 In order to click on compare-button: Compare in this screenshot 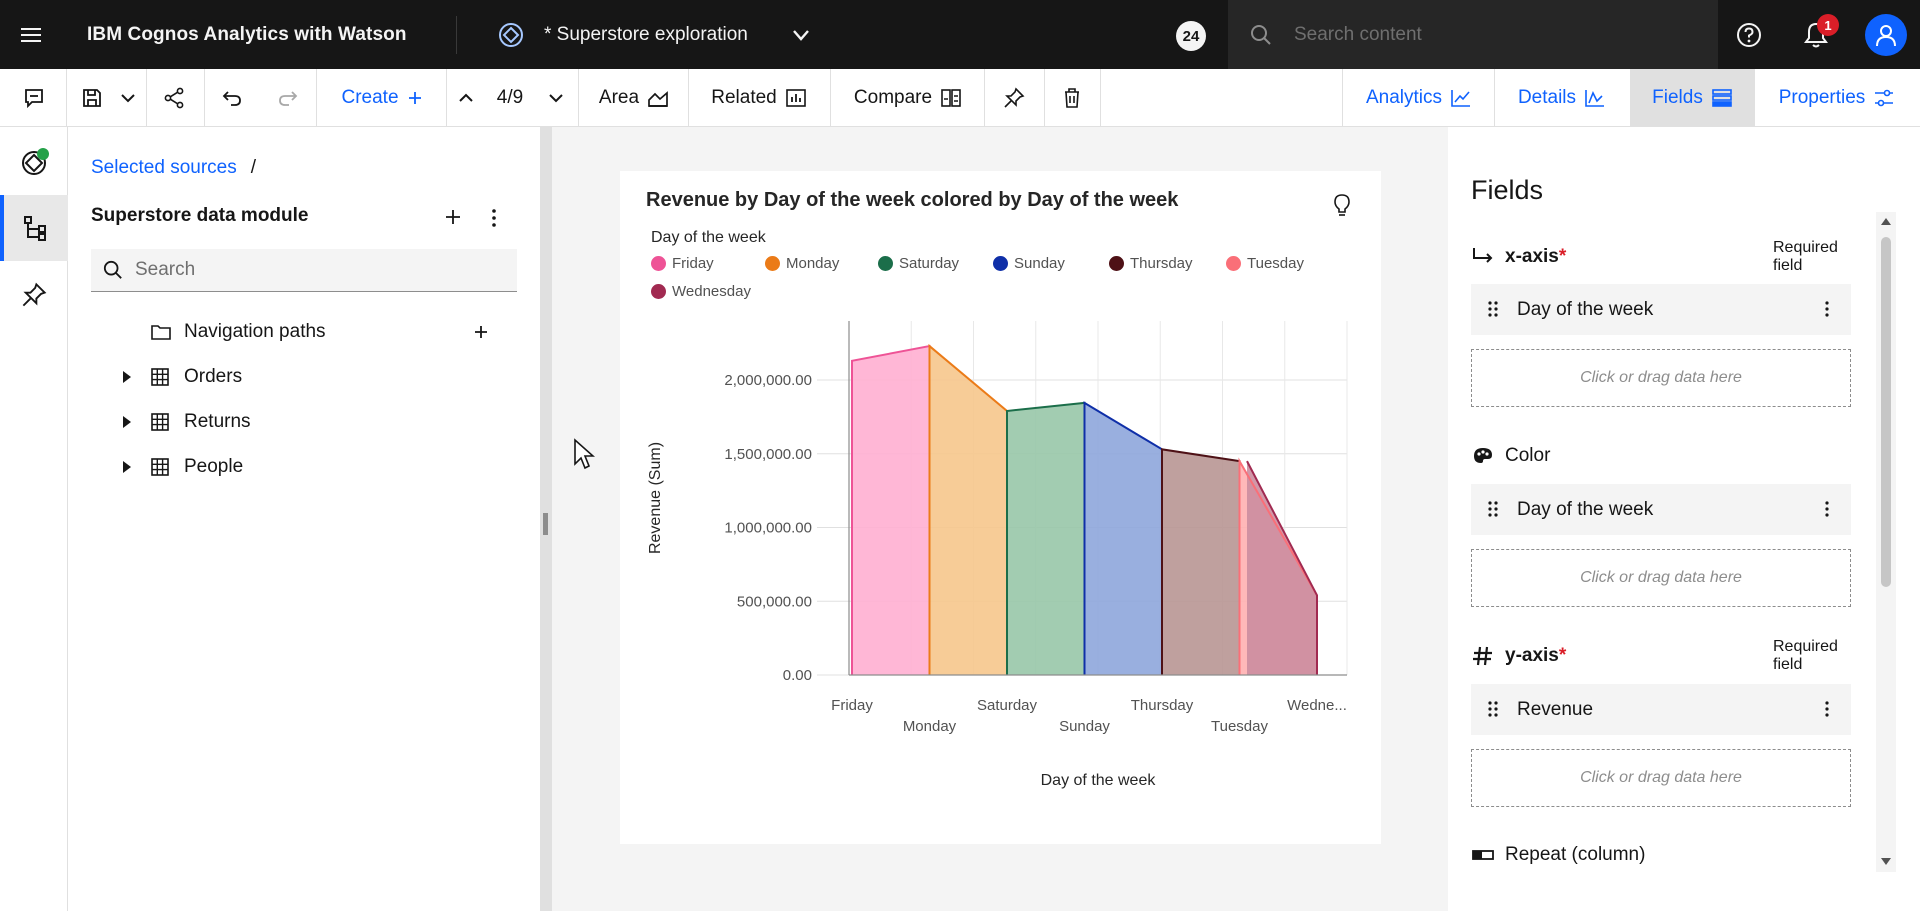, I will do `click(908, 97)`.